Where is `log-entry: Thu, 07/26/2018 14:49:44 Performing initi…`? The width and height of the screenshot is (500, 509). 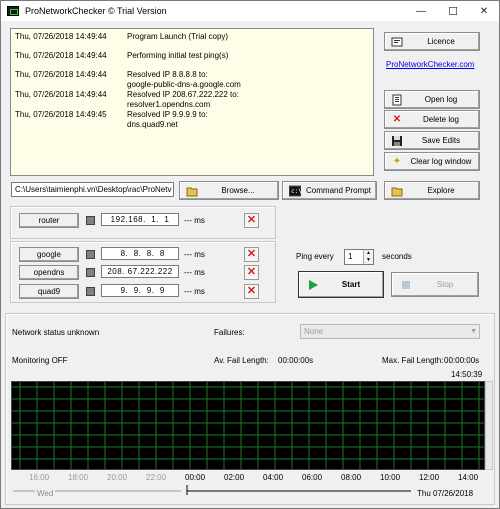 log-entry: Thu, 07/26/2018 14:49:44 Performing initi… is located at coordinates (192, 56).